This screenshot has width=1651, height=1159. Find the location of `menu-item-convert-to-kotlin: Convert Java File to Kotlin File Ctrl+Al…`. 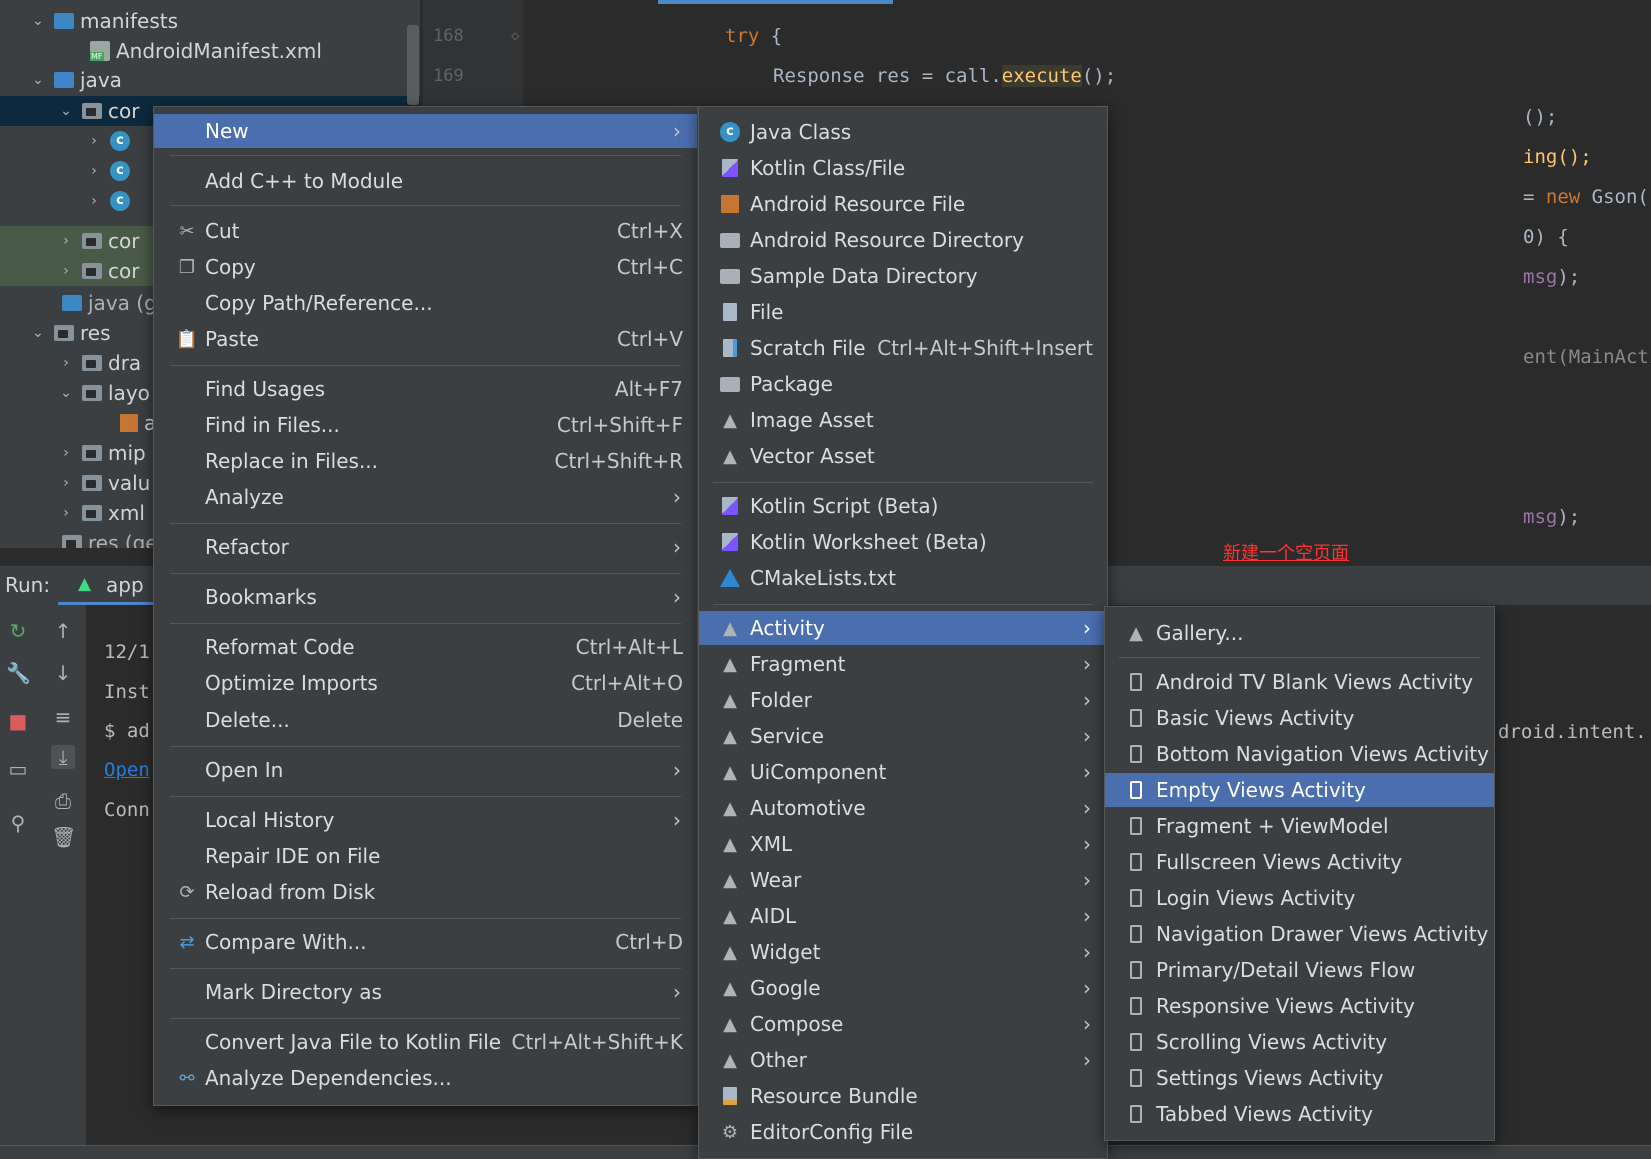

menu-item-convert-to-kotlin: Convert Java File to Kotlin File Ctrl+Al… is located at coordinates (425, 1042).